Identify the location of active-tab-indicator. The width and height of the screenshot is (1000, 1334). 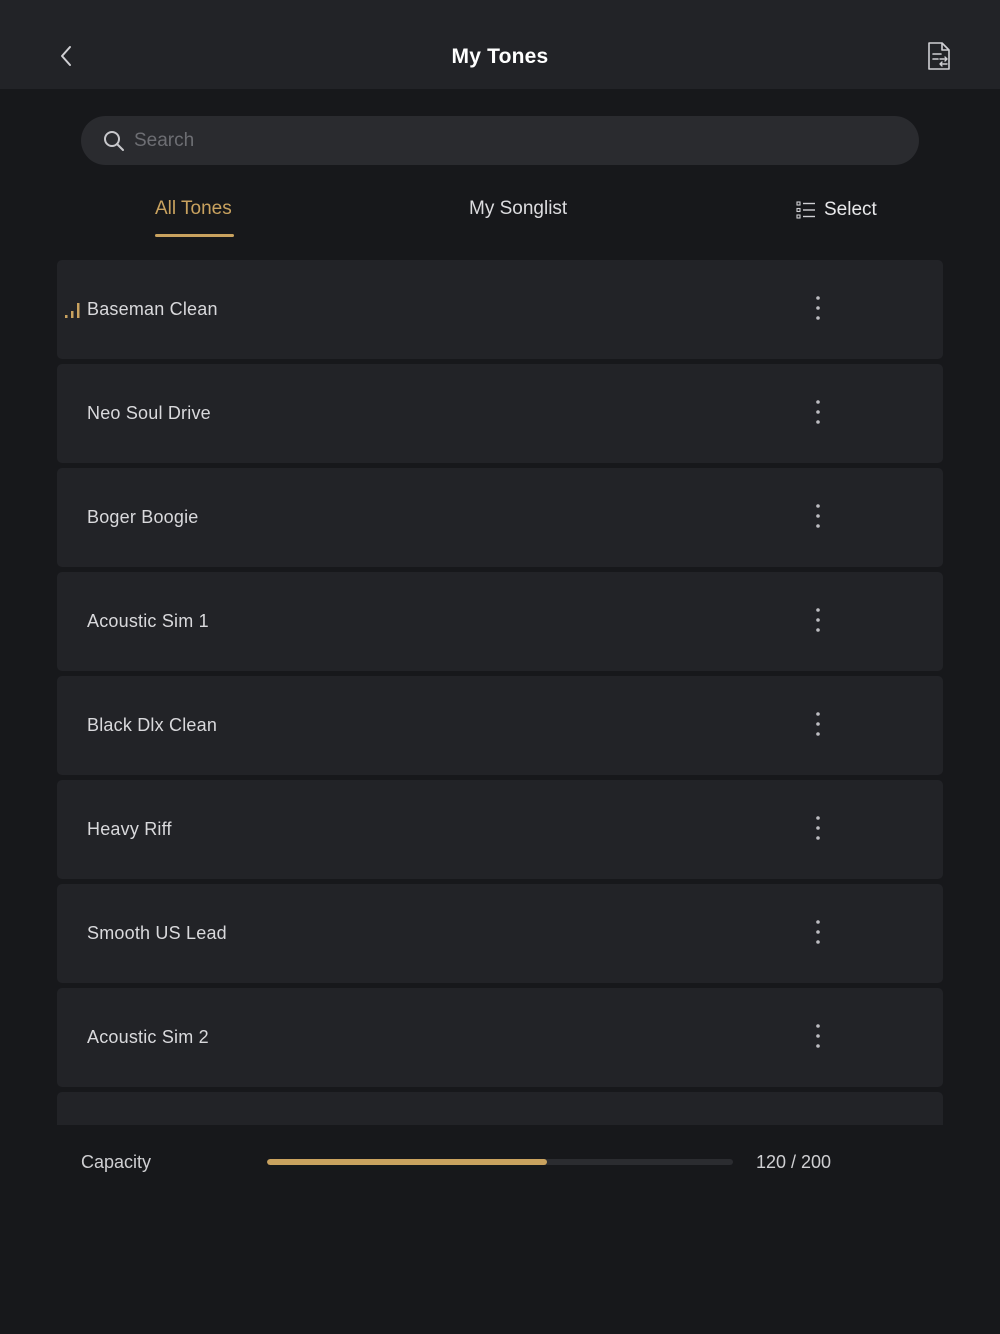
(194, 235).